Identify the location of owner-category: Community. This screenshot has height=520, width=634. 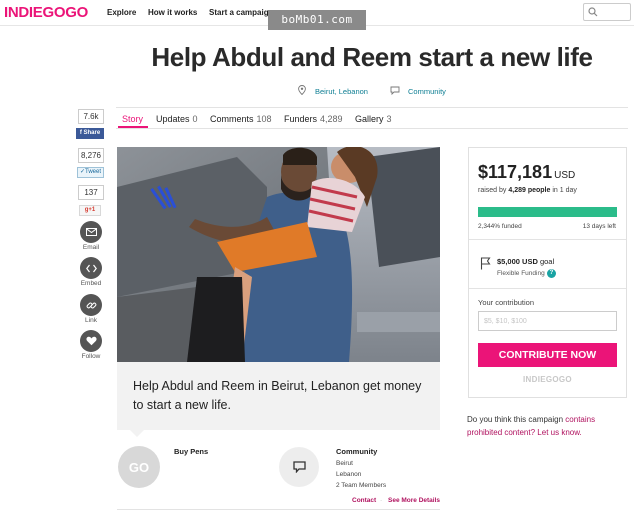
(357, 451).